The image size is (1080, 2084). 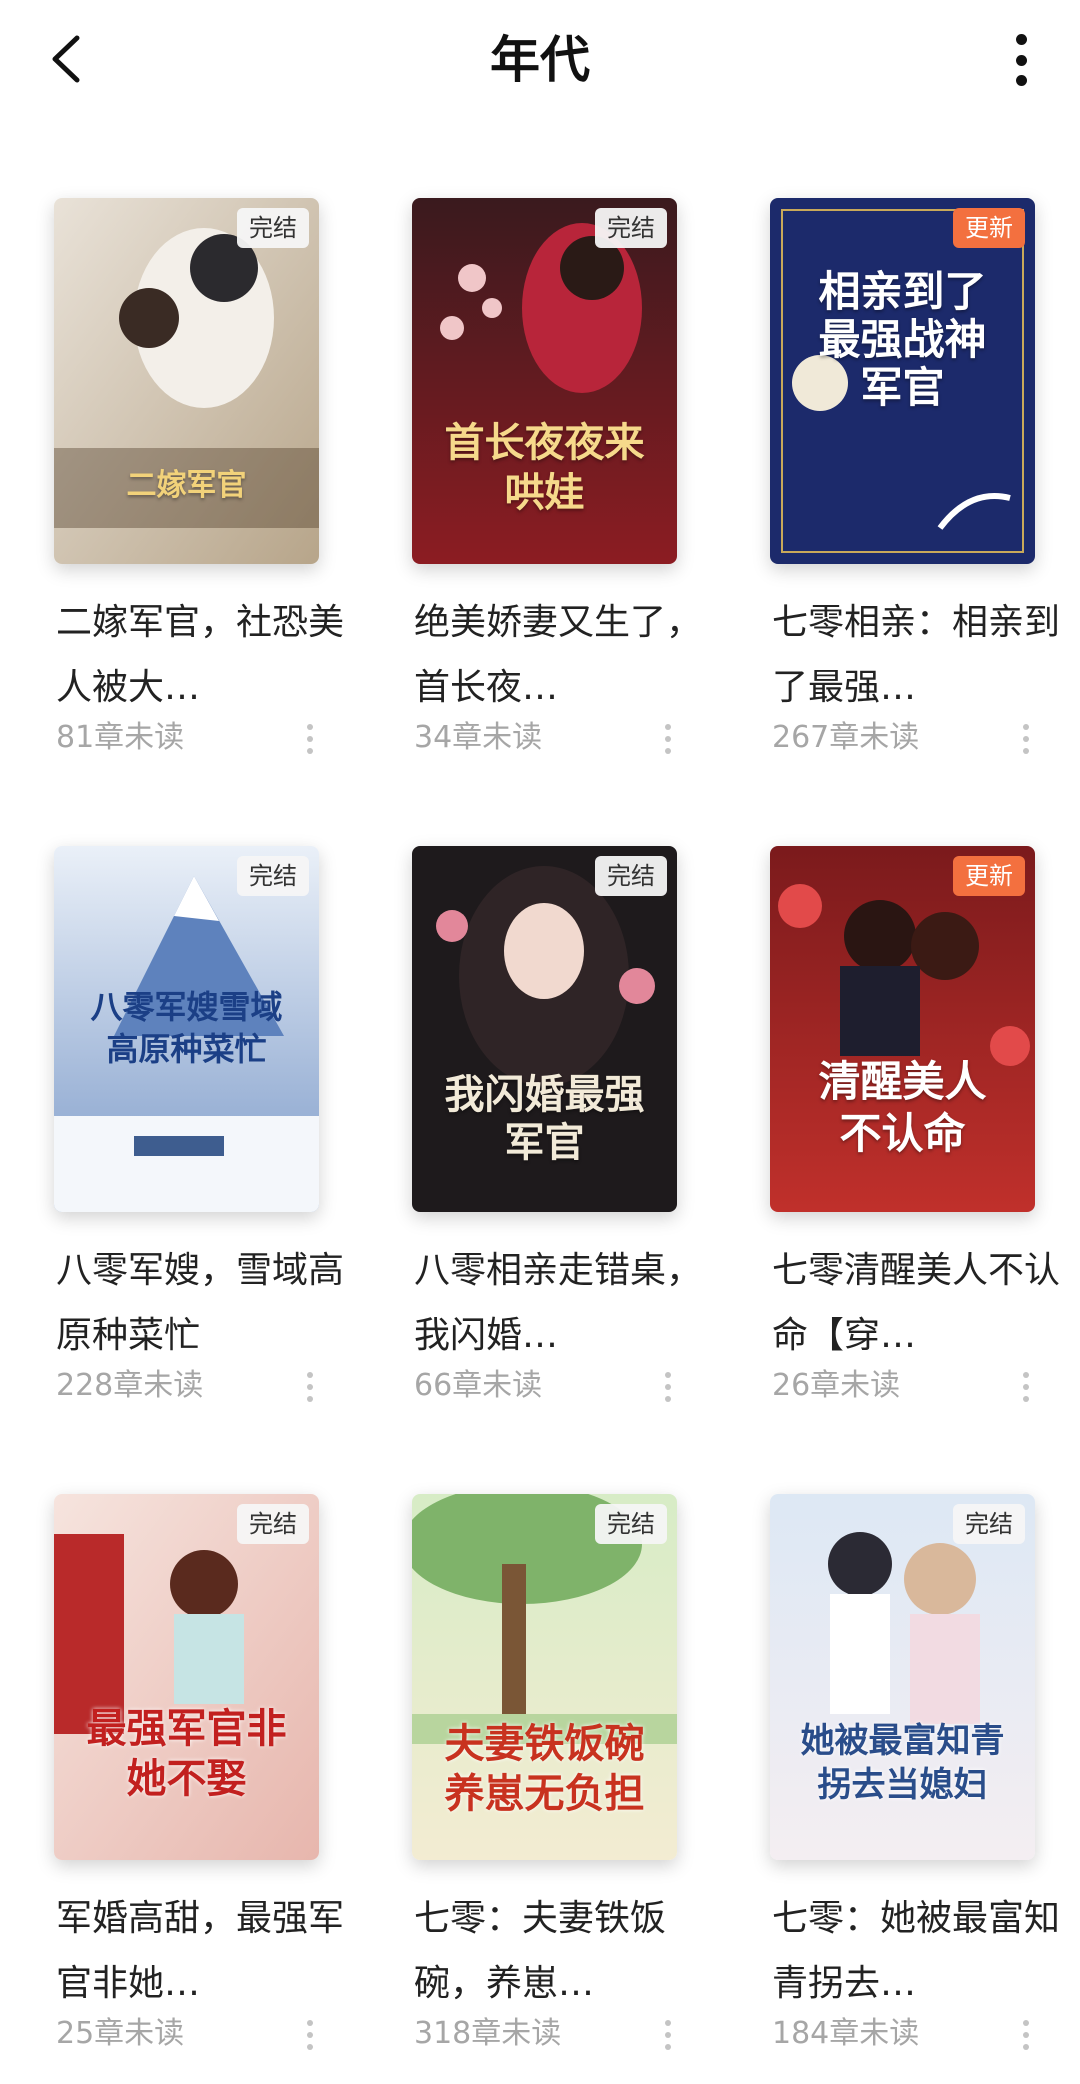 I want to click on unread-count: 34章未读, so click(x=478, y=737).